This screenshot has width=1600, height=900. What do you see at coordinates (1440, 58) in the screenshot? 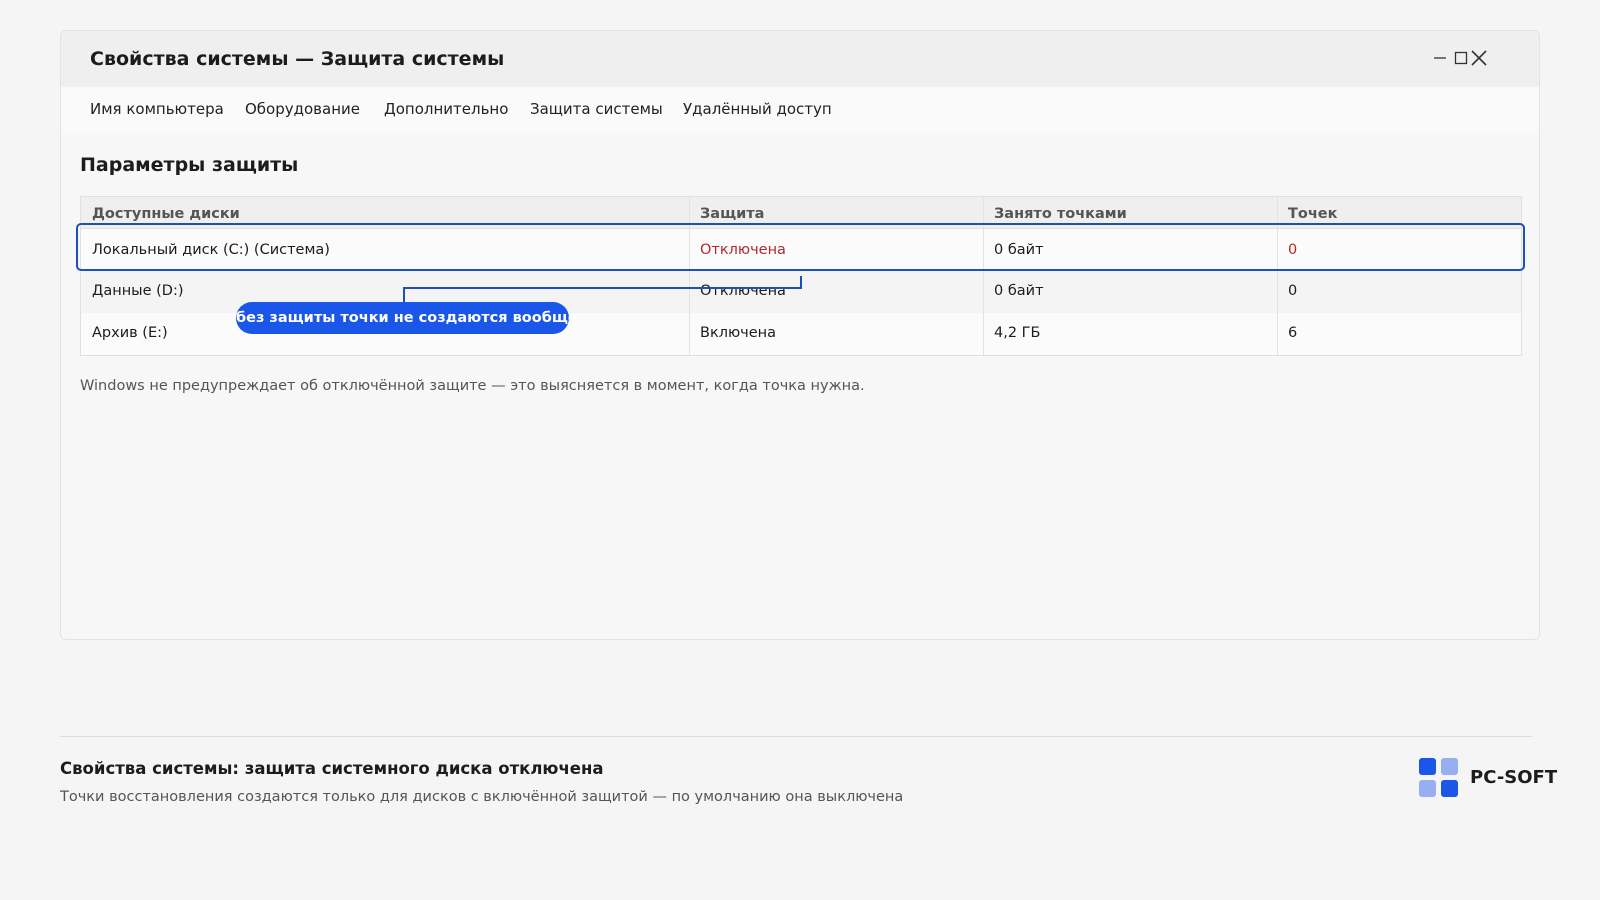
I see `minimize-icon` at bounding box center [1440, 58].